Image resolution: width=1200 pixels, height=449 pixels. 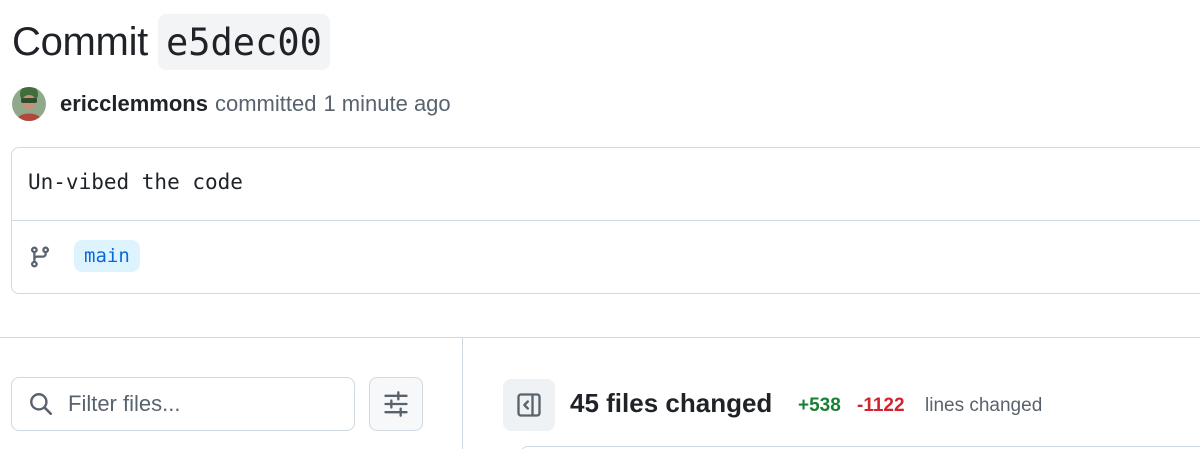 What do you see at coordinates (600, 337) in the screenshot?
I see `section-divider` at bounding box center [600, 337].